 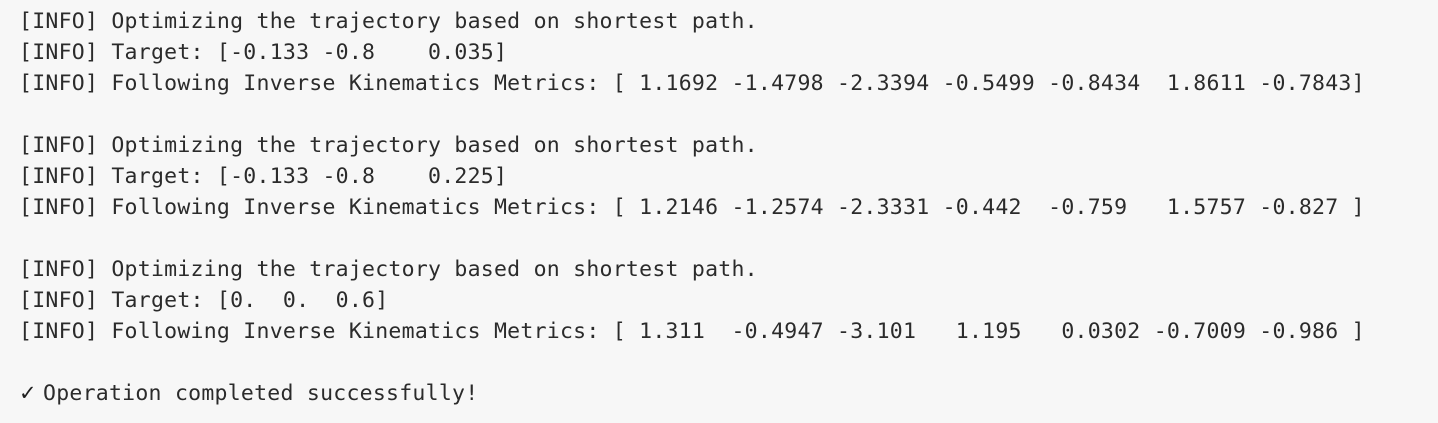 What do you see at coordinates (261, 393) in the screenshot?
I see `success-message: Operation completed successfully!` at bounding box center [261, 393].